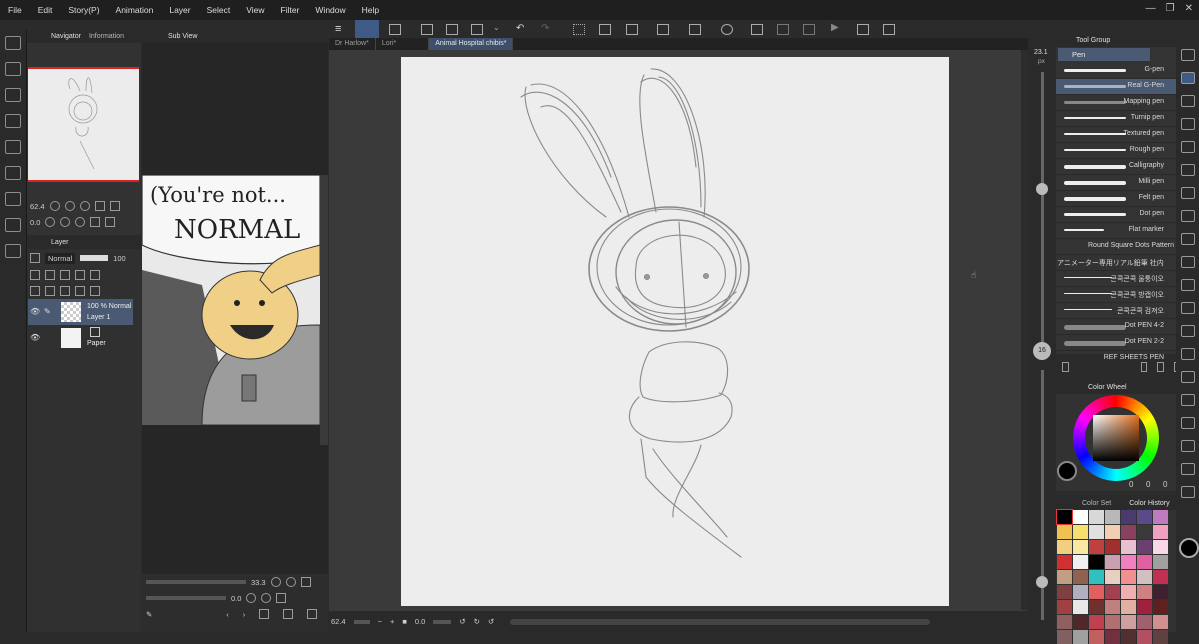 This screenshot has height=644, width=1199. What do you see at coordinates (1104, 54) in the screenshot?
I see `sub-tool-pen: Pen` at bounding box center [1104, 54].